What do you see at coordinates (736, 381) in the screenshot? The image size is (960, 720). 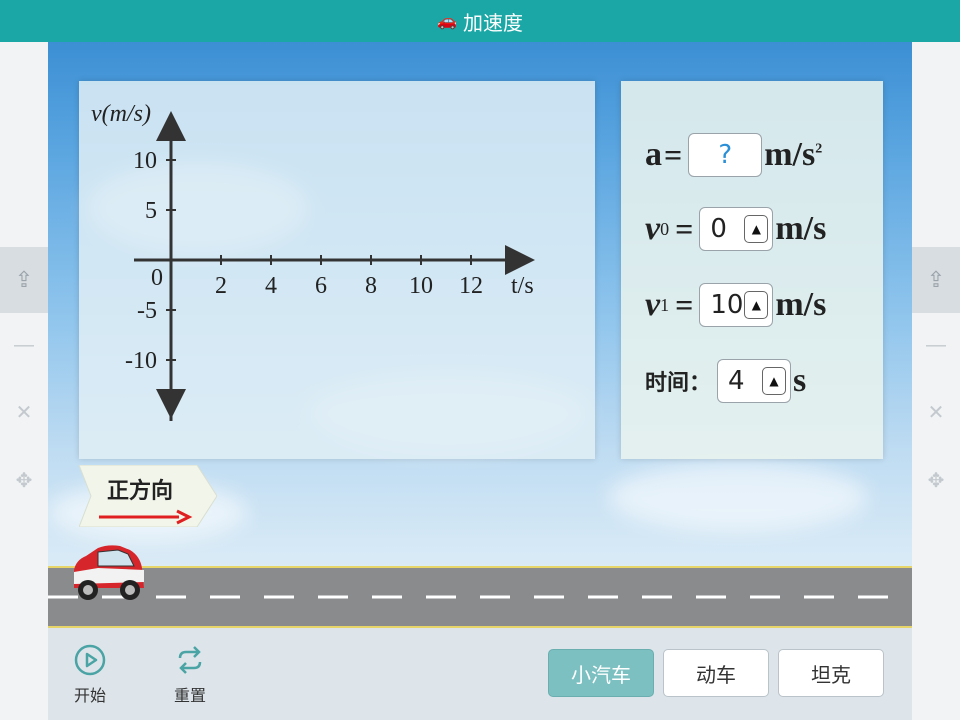 I see `time-value: 4` at bounding box center [736, 381].